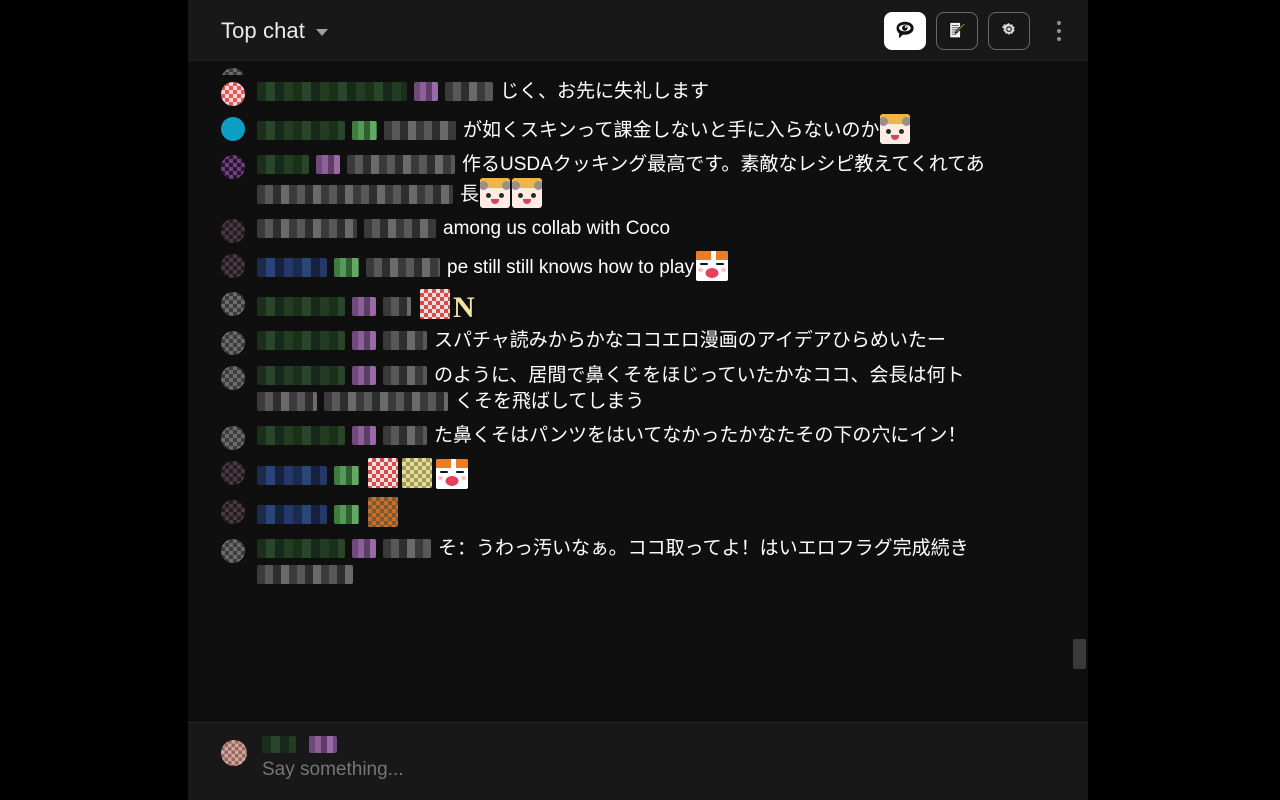 The width and height of the screenshot is (1280, 800). What do you see at coordinates (656, 389) in the screenshot?
I see `chat-message-body: のように、居間で鼻くそをほじっていたかなココ、会長は何トくそを飛ばしてしまう` at bounding box center [656, 389].